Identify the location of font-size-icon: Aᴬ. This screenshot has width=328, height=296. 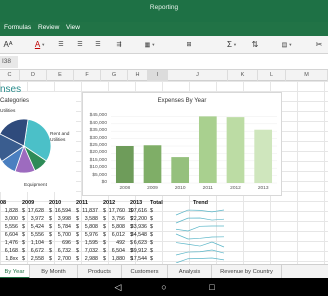
(8, 45).